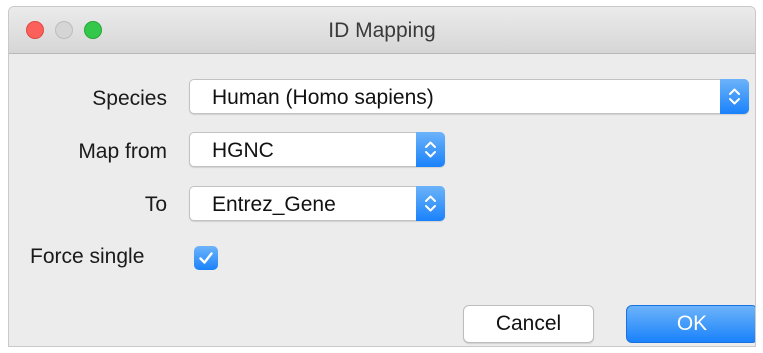  I want to click on species-label: Species, so click(129, 98).